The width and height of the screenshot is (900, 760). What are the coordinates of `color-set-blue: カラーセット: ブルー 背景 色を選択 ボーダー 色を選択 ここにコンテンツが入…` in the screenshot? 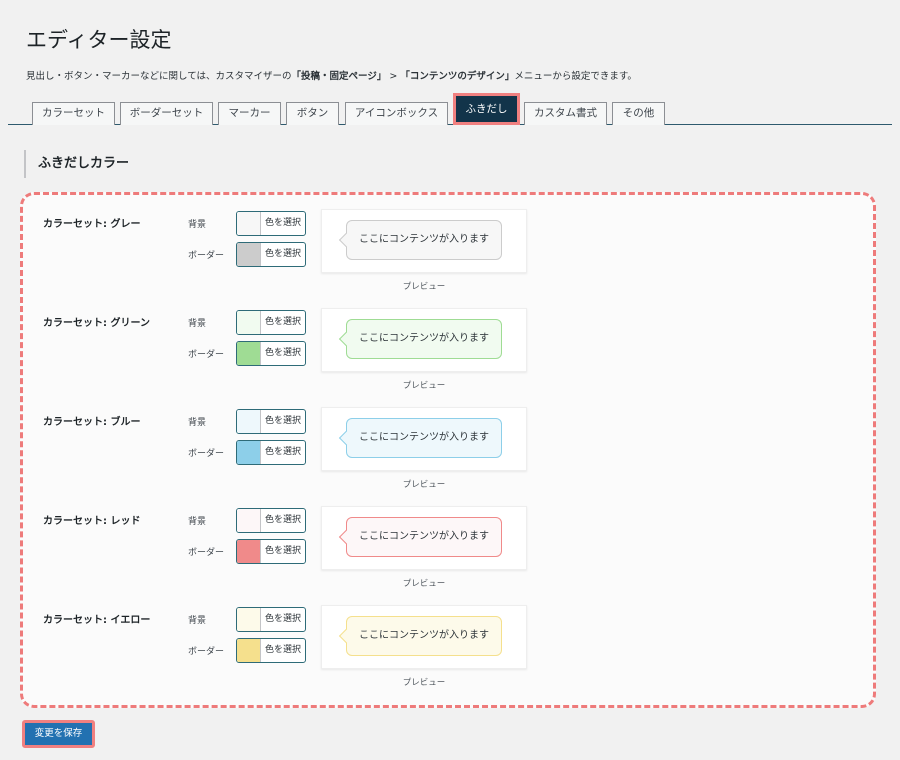 It's located at (448, 441).